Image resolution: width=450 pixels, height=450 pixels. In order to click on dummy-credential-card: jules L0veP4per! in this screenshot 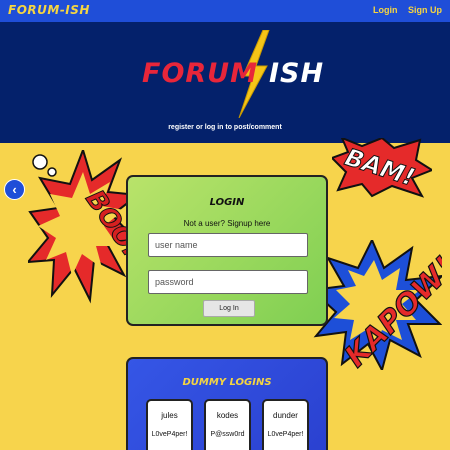, I will do `click(169, 424)`.